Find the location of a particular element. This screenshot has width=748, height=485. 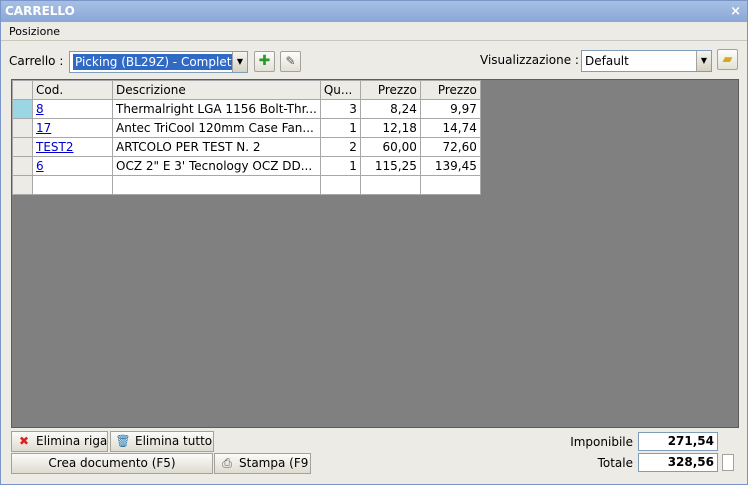

cell-prezzo: 115,25 is located at coordinates (390, 166).